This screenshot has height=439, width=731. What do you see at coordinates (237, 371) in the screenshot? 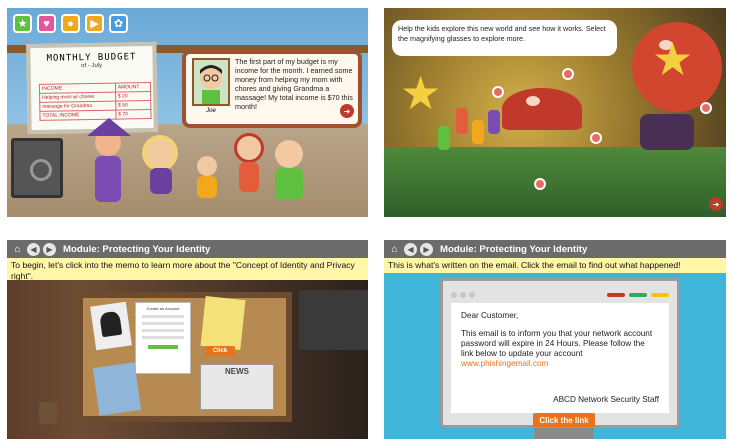
I see `news-label: NEWS` at bounding box center [237, 371].